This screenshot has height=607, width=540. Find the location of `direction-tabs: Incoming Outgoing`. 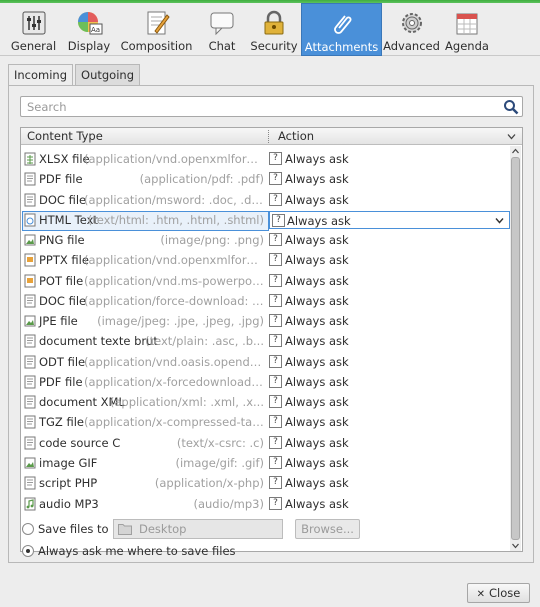

direction-tabs: Incoming Outgoing is located at coordinates (75, 75).